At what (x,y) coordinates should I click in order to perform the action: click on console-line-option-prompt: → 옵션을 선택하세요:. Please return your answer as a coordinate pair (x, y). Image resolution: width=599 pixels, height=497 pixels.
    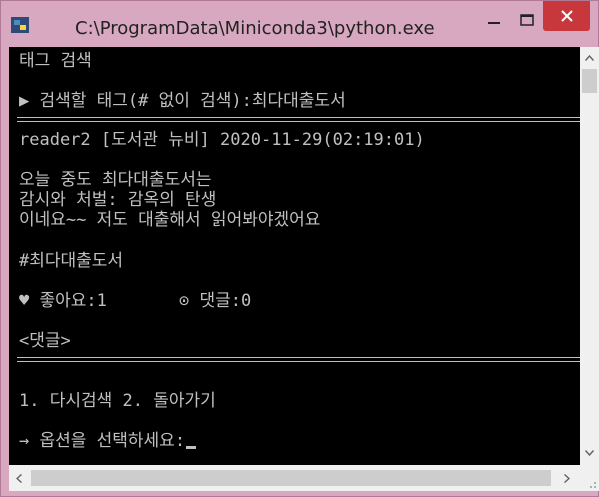
    Looking at the image, I should click on (108, 441).